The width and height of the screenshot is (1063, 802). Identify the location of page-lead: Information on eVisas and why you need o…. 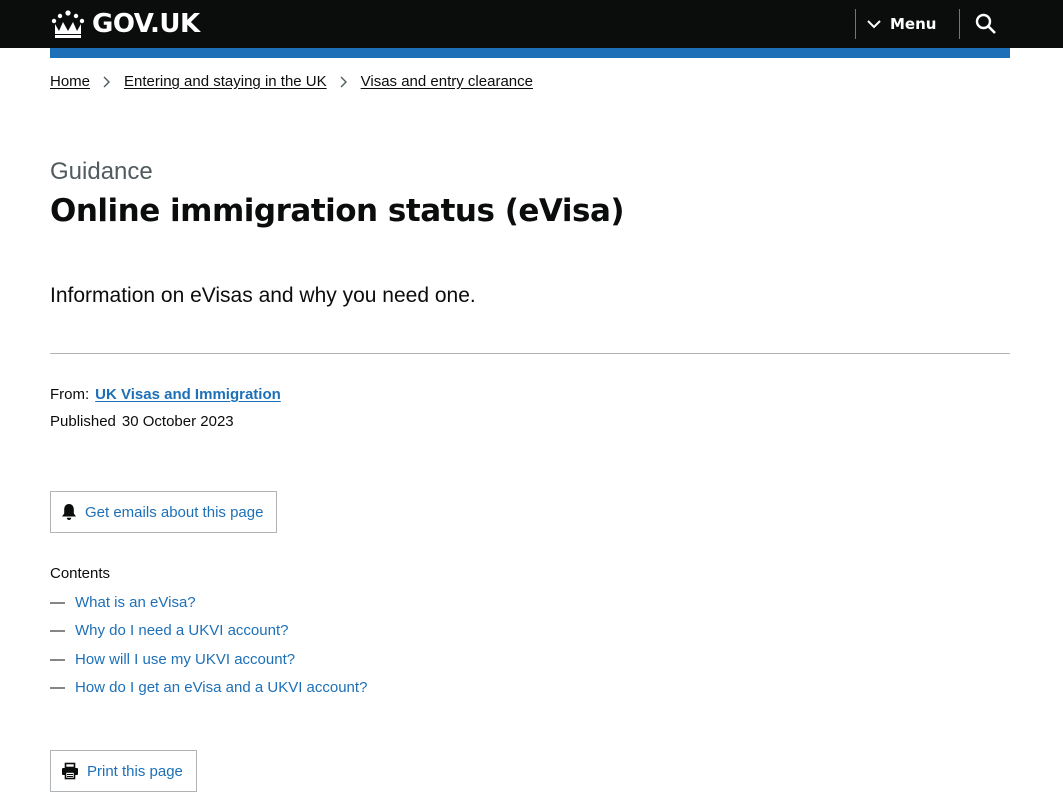
(263, 295).